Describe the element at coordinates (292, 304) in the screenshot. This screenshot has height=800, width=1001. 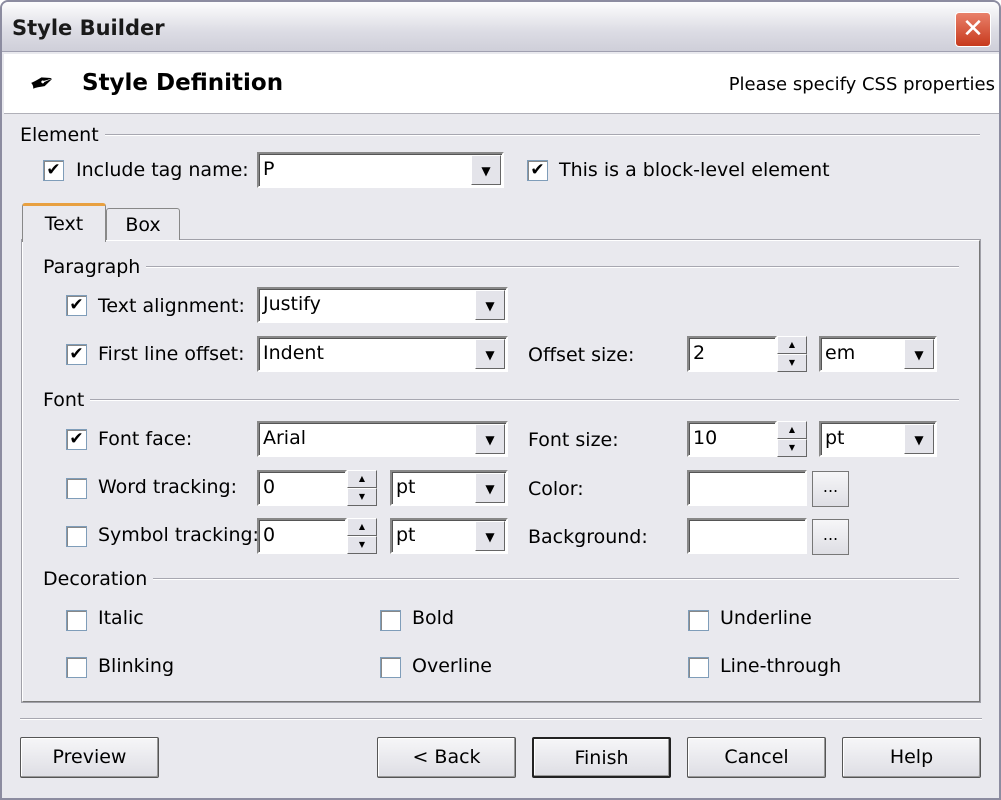
I see `text-alignment-value: Justify` at that location.